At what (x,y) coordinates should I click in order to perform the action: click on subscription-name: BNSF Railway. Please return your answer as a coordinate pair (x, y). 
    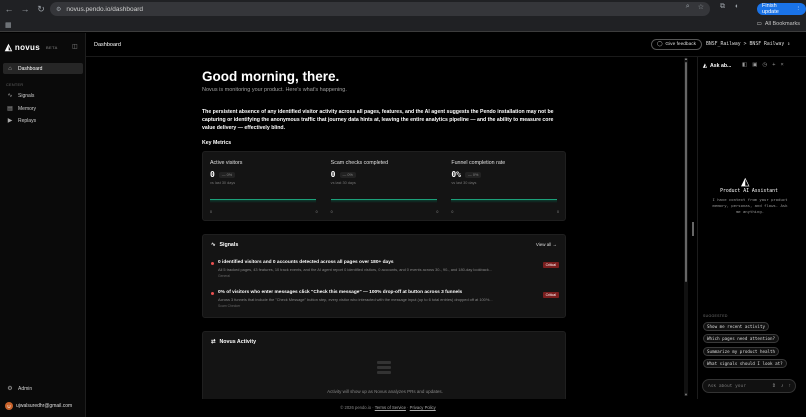
    Looking at the image, I should click on (767, 44).